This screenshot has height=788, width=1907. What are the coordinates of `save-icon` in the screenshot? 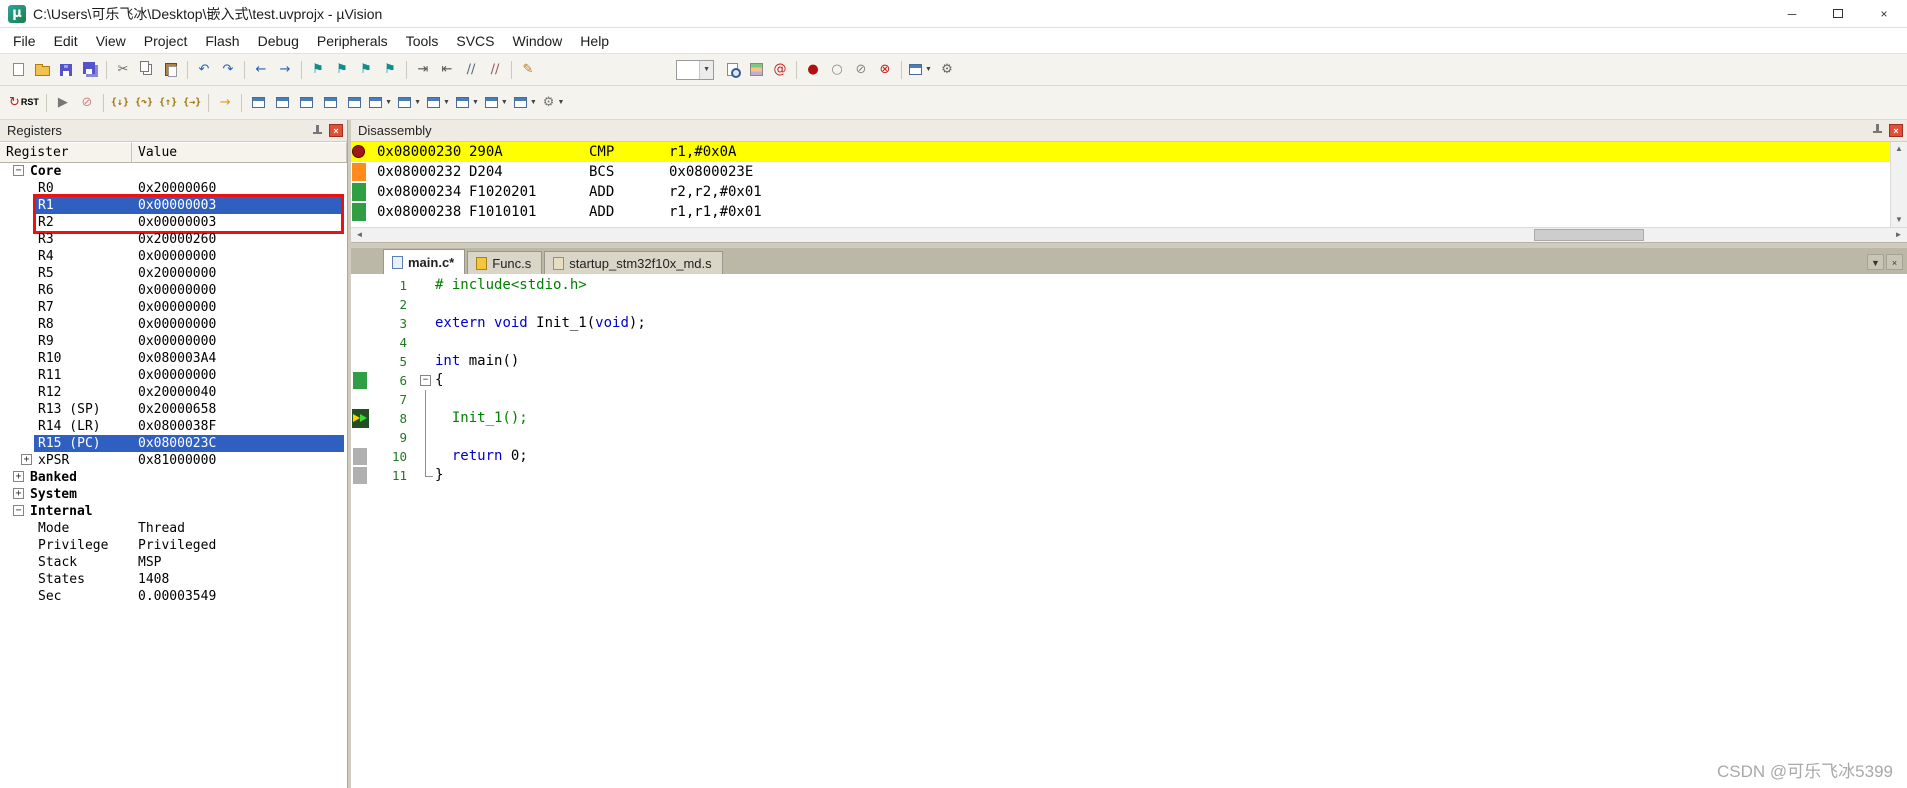 It's located at (66, 70).